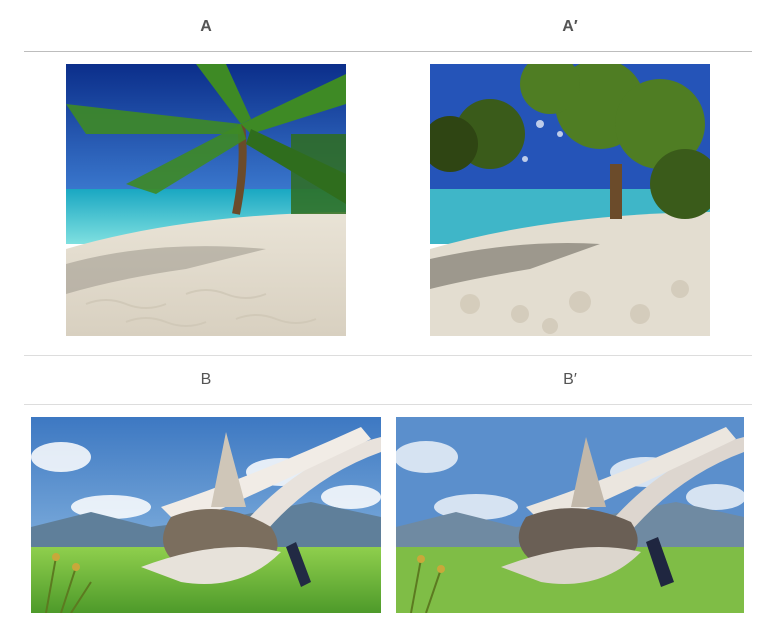 The width and height of the screenshot is (776, 632). Describe the element at coordinates (570, 515) in the screenshot. I see `image-b-prime-stylized-landscape` at that location.